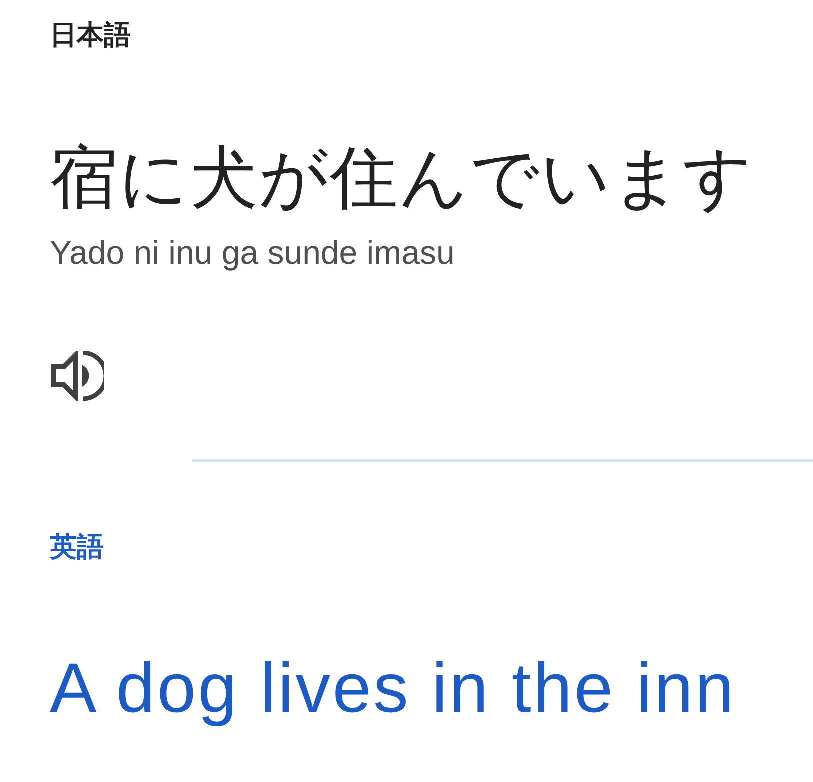  Describe the element at coordinates (77, 376) in the screenshot. I see `speaker-icon` at that location.